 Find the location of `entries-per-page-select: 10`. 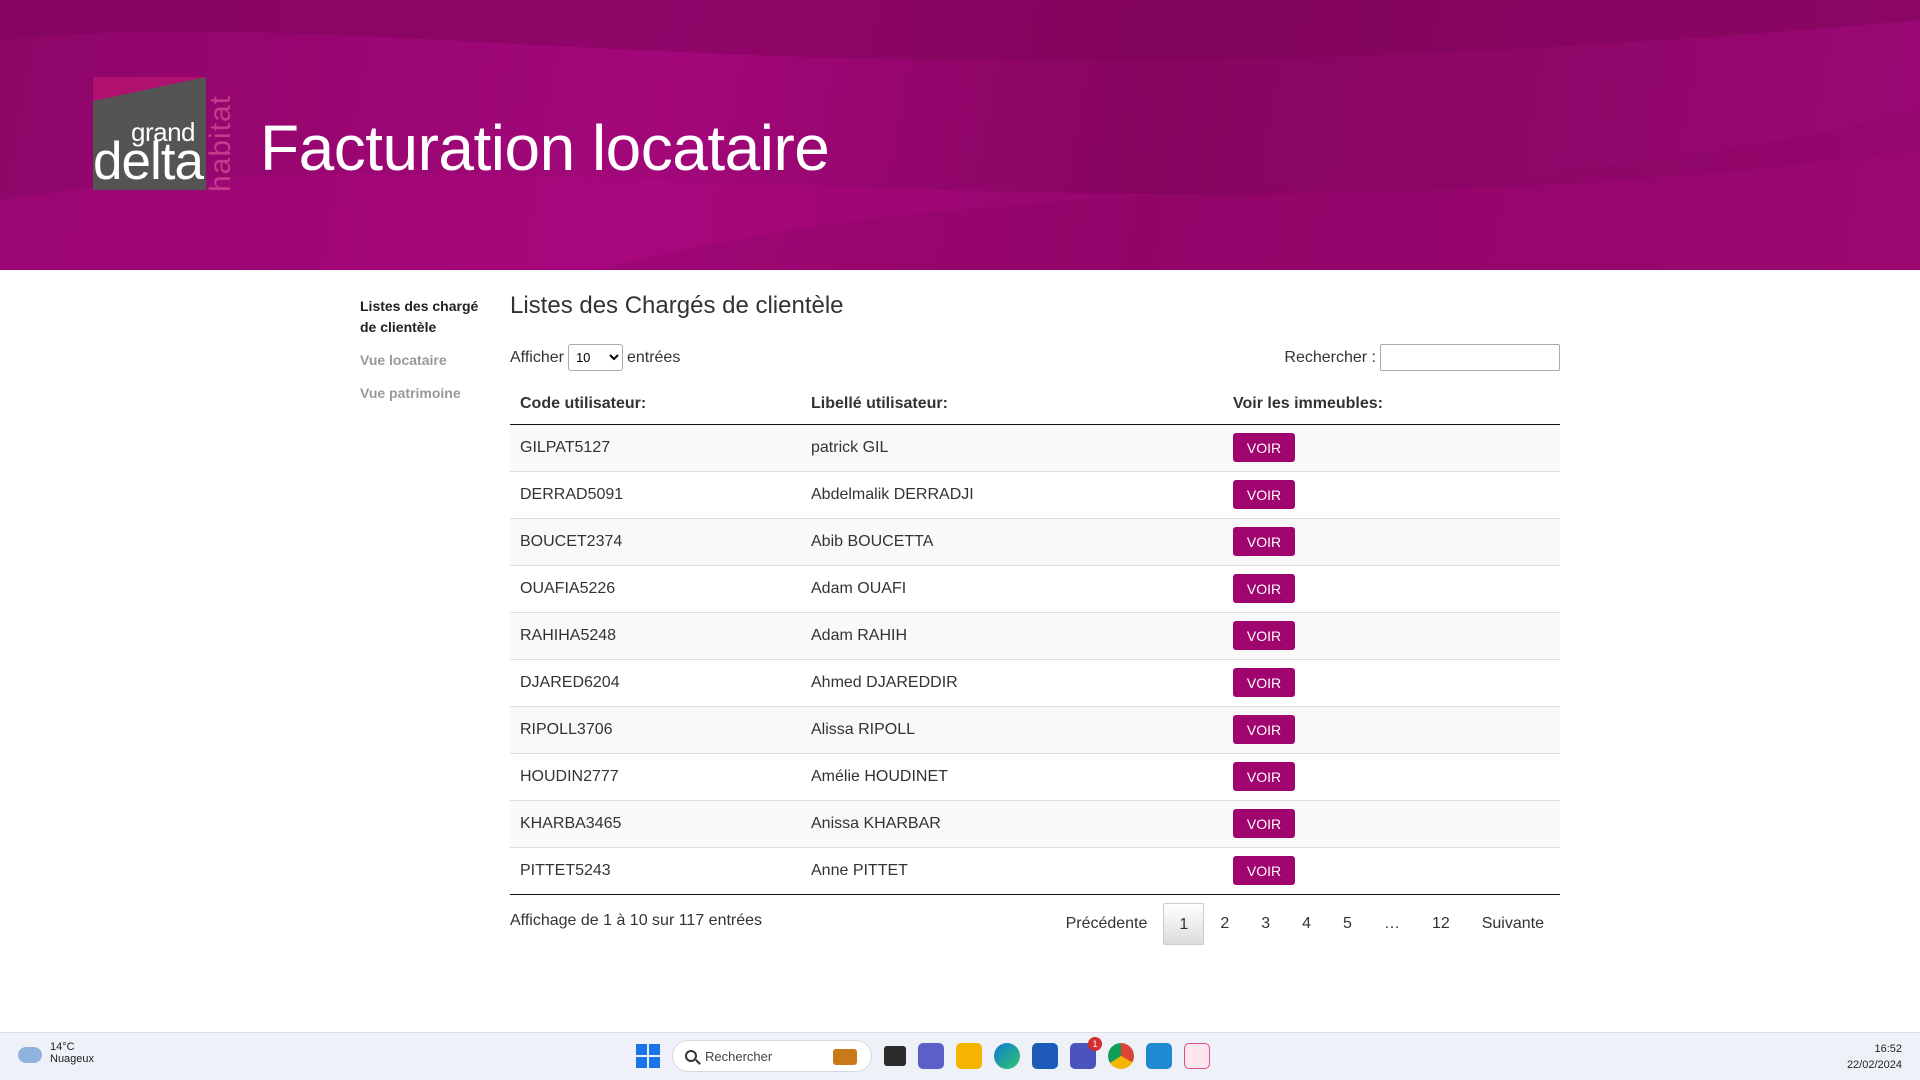

entries-per-page-select: 10 is located at coordinates (595, 357).